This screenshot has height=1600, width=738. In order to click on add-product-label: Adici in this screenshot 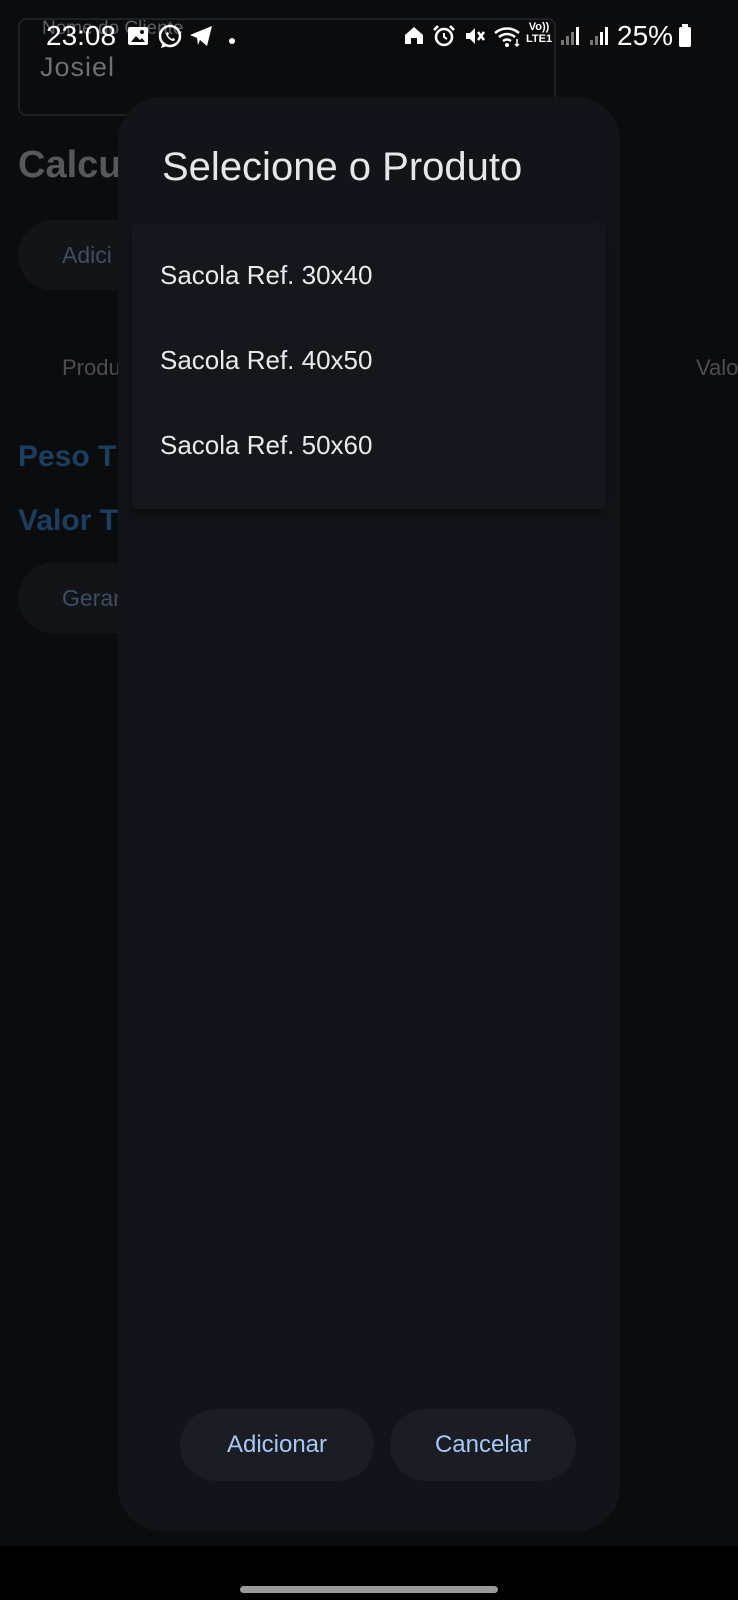, I will do `click(87, 255)`.